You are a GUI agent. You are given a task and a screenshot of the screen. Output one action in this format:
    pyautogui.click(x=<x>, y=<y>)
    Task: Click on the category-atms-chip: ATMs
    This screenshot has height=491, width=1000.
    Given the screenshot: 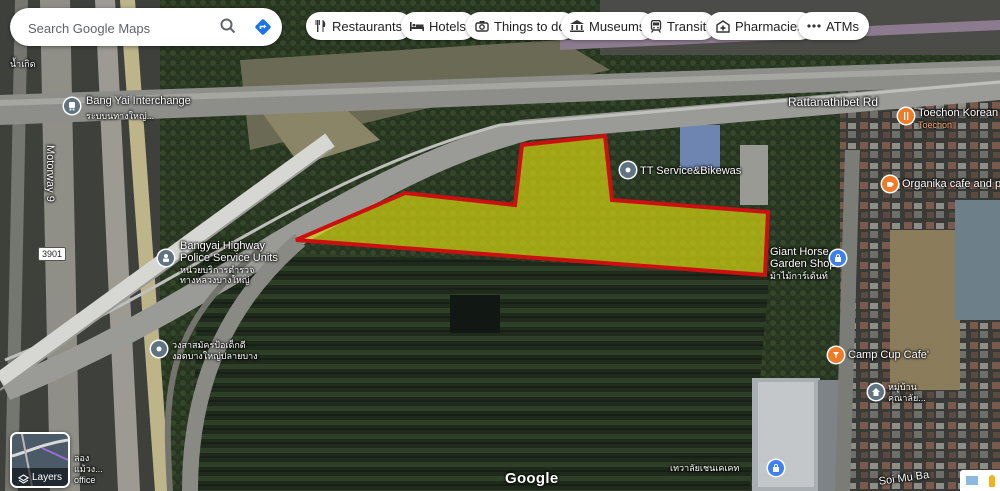 What is the action you would take?
    pyautogui.click(x=833, y=26)
    